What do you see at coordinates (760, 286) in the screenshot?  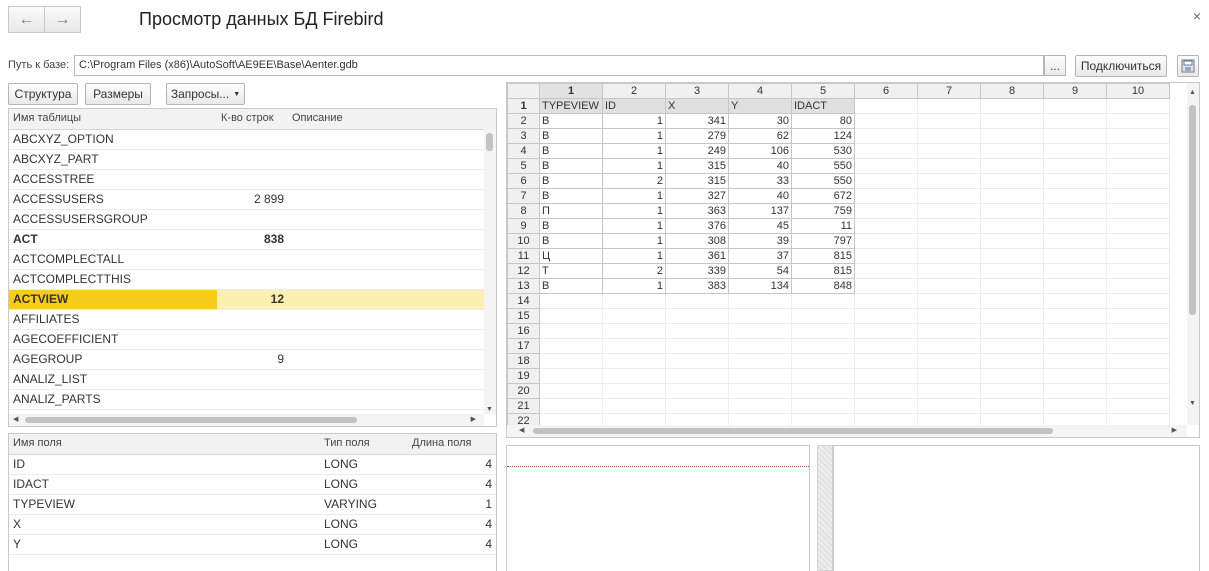 I see `sheet-cell: 134` at bounding box center [760, 286].